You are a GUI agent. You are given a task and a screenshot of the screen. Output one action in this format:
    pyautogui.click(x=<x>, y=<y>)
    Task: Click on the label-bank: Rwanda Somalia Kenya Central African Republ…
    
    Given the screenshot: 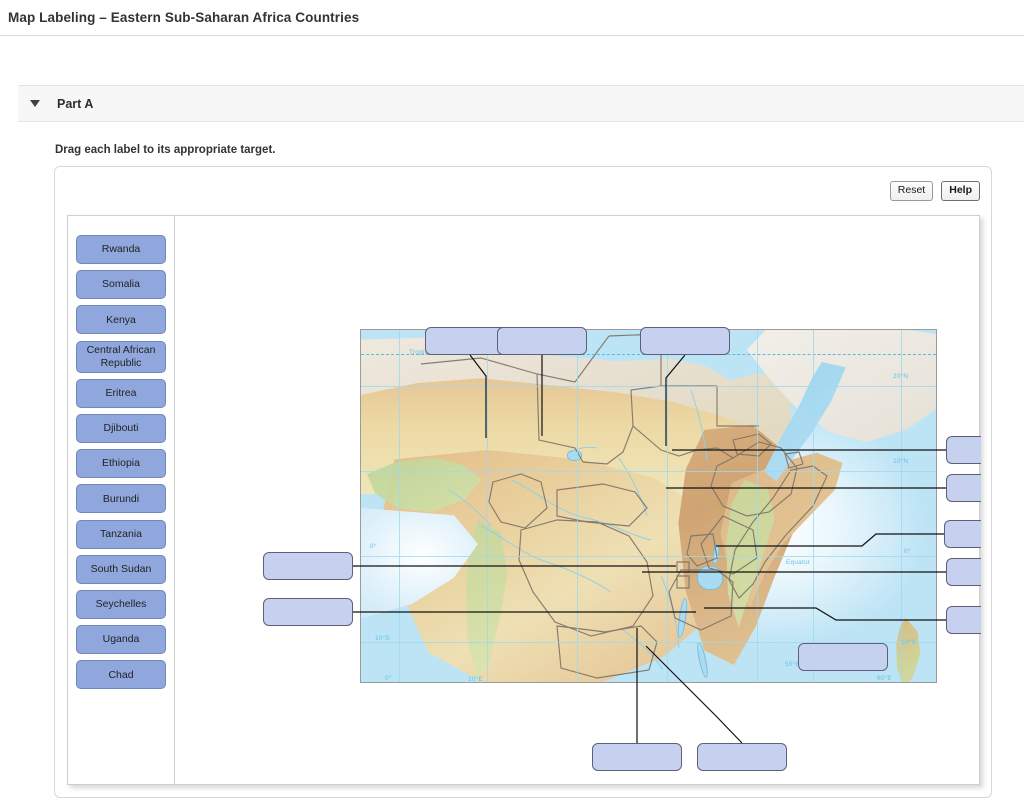 What is the action you would take?
    pyautogui.click(x=121, y=500)
    